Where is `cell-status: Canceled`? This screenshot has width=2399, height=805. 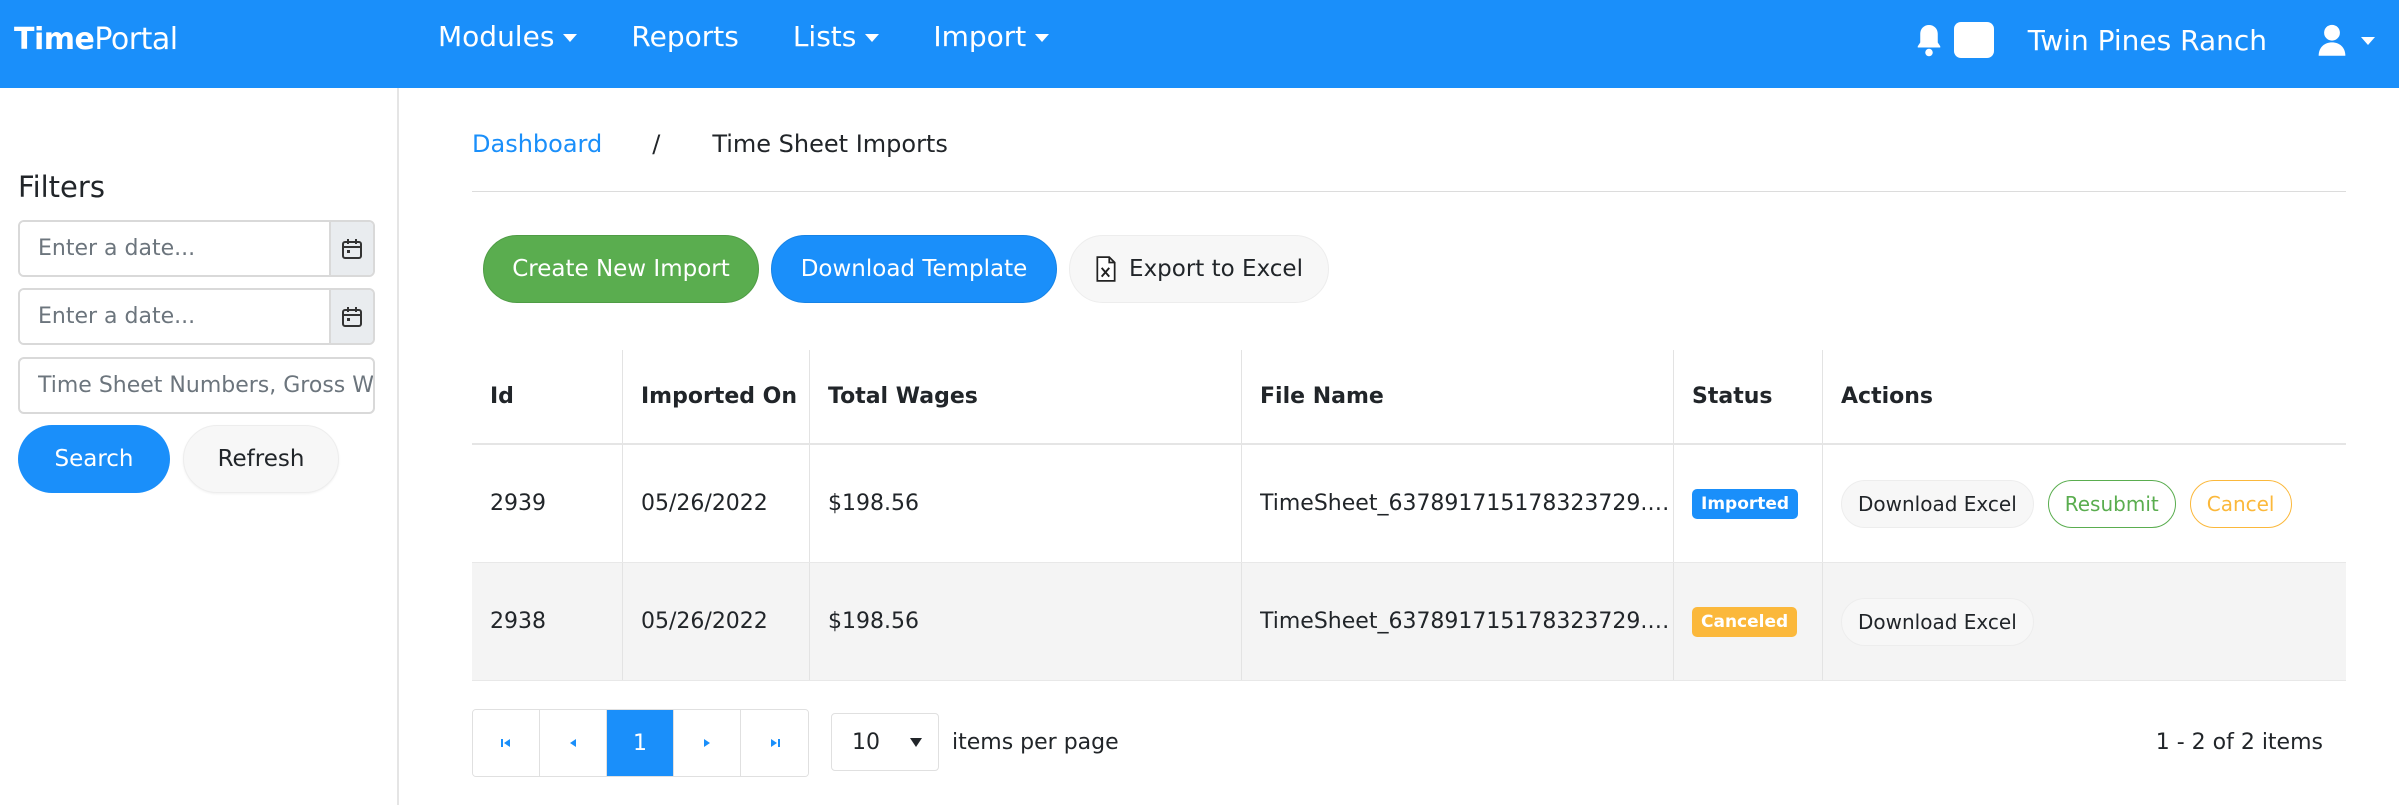
cell-status: Canceled is located at coordinates (1748, 621).